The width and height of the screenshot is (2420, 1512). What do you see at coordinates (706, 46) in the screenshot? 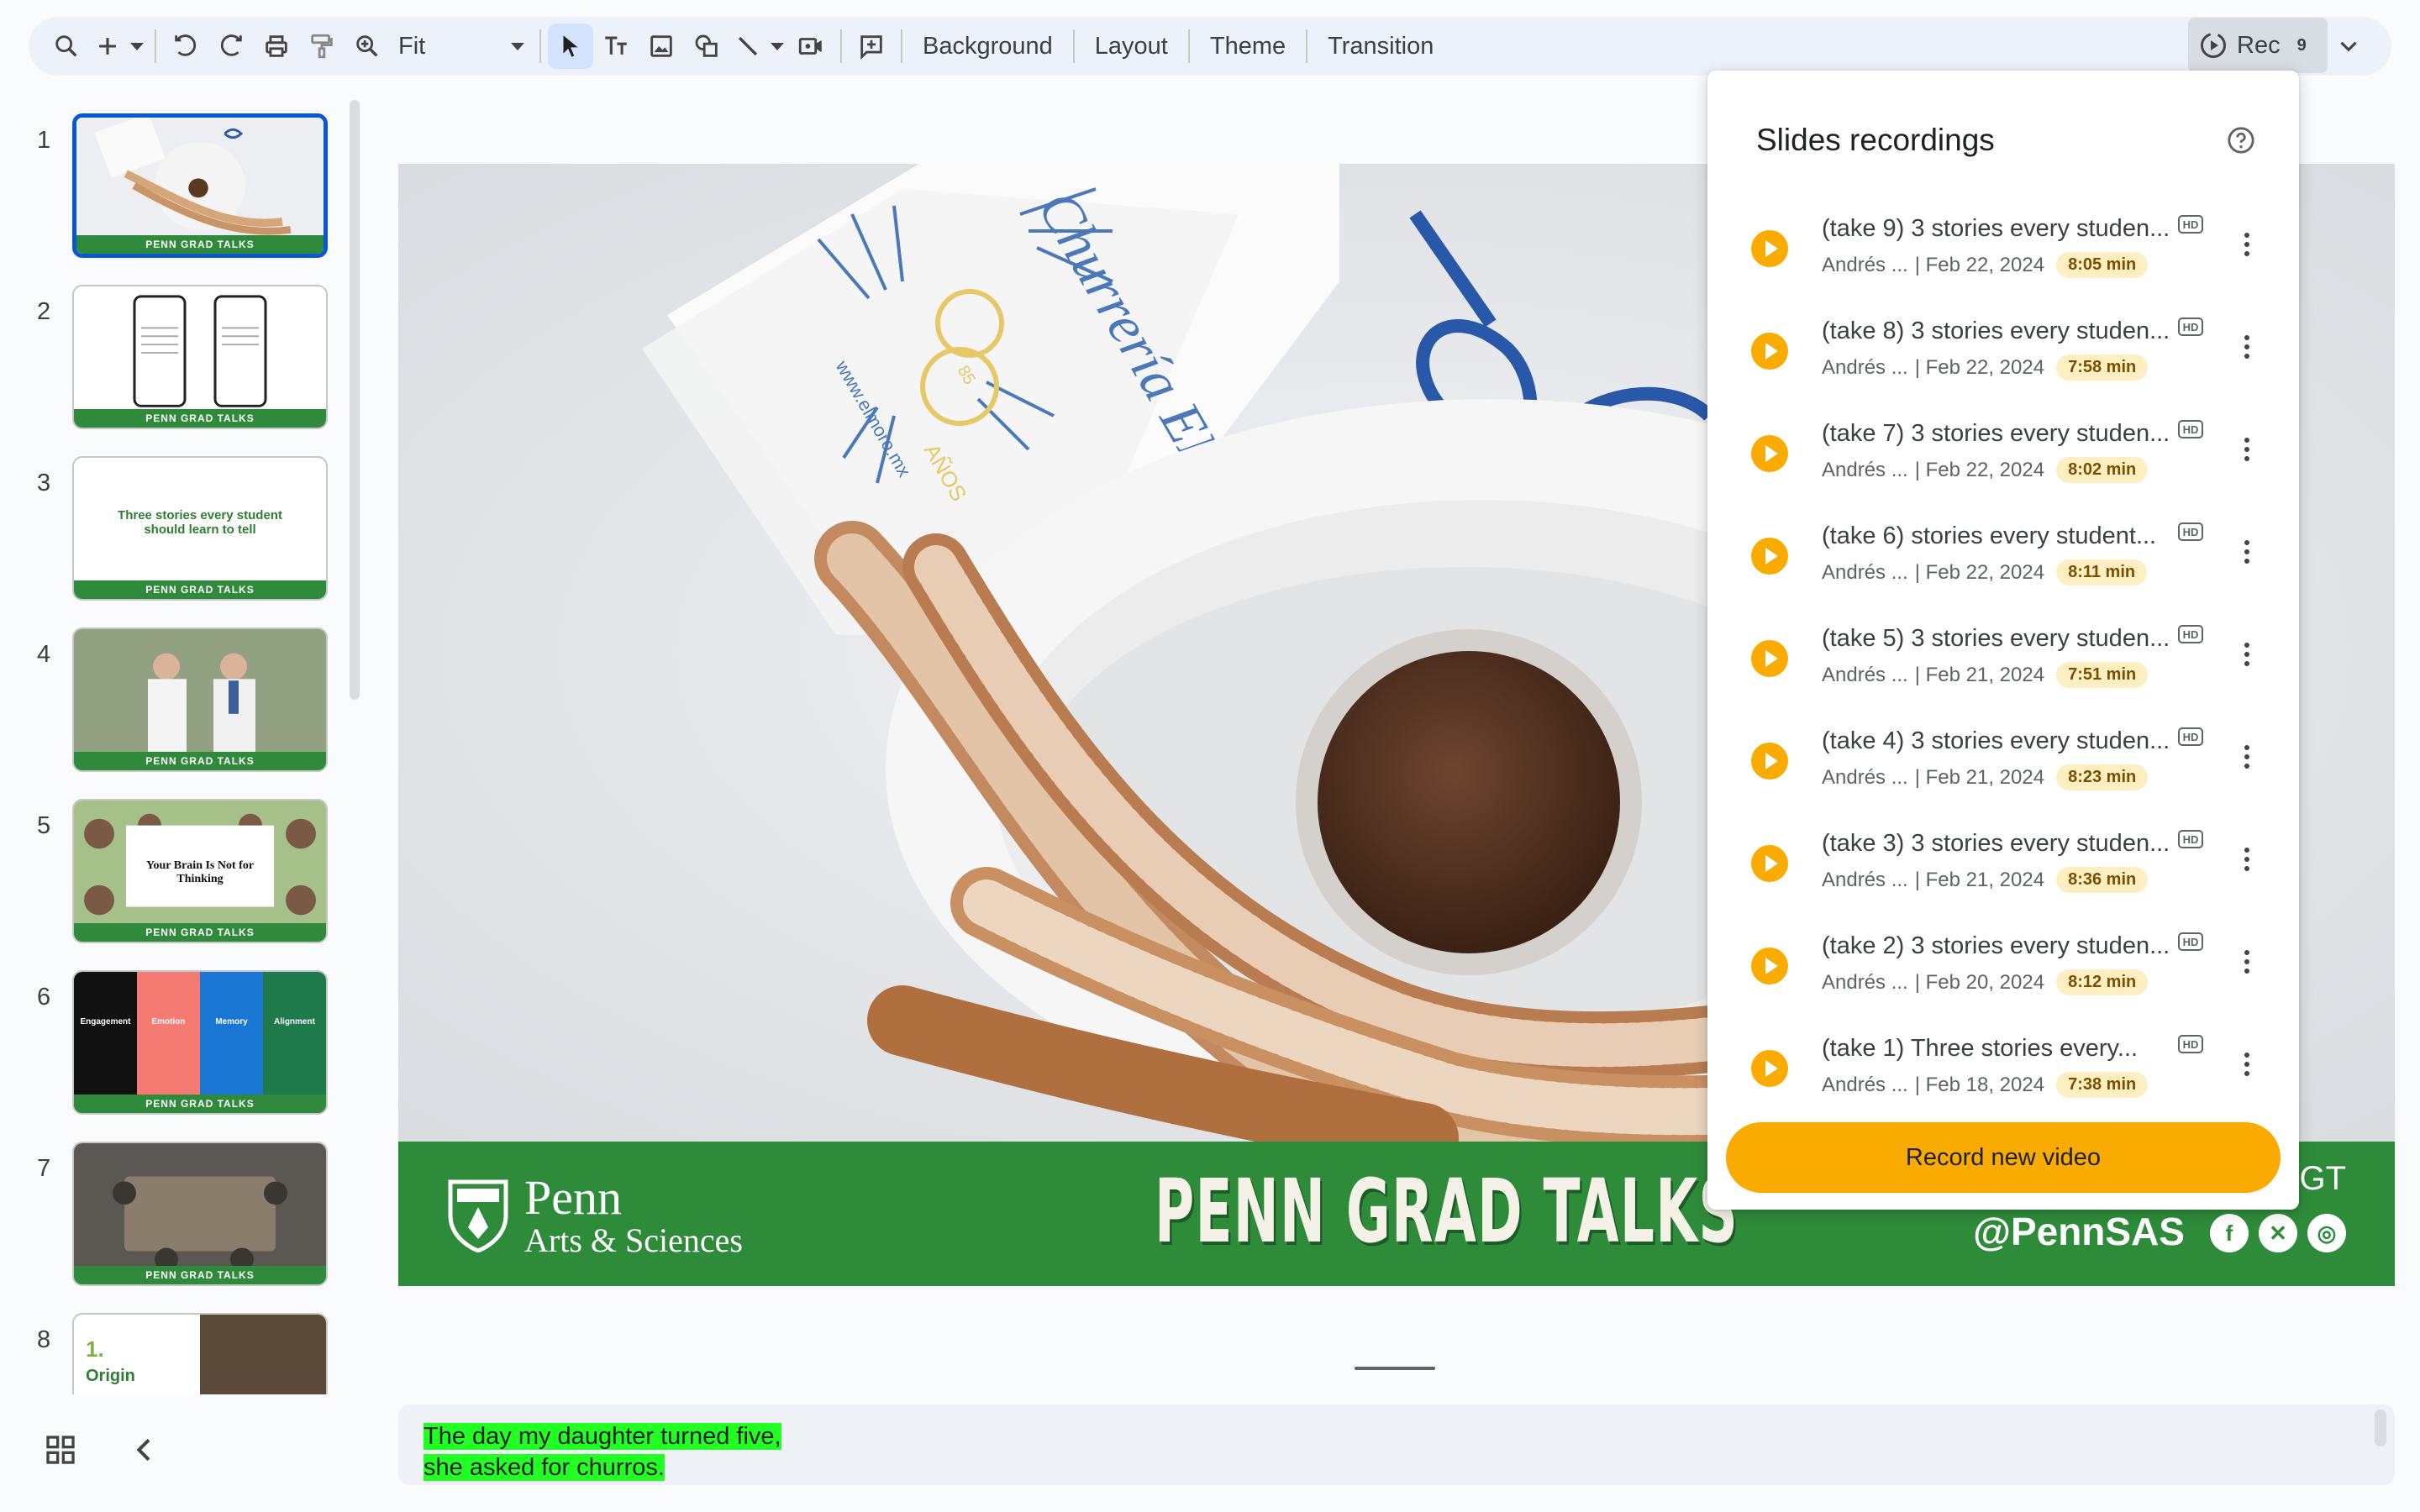
I see `shape-button` at bounding box center [706, 46].